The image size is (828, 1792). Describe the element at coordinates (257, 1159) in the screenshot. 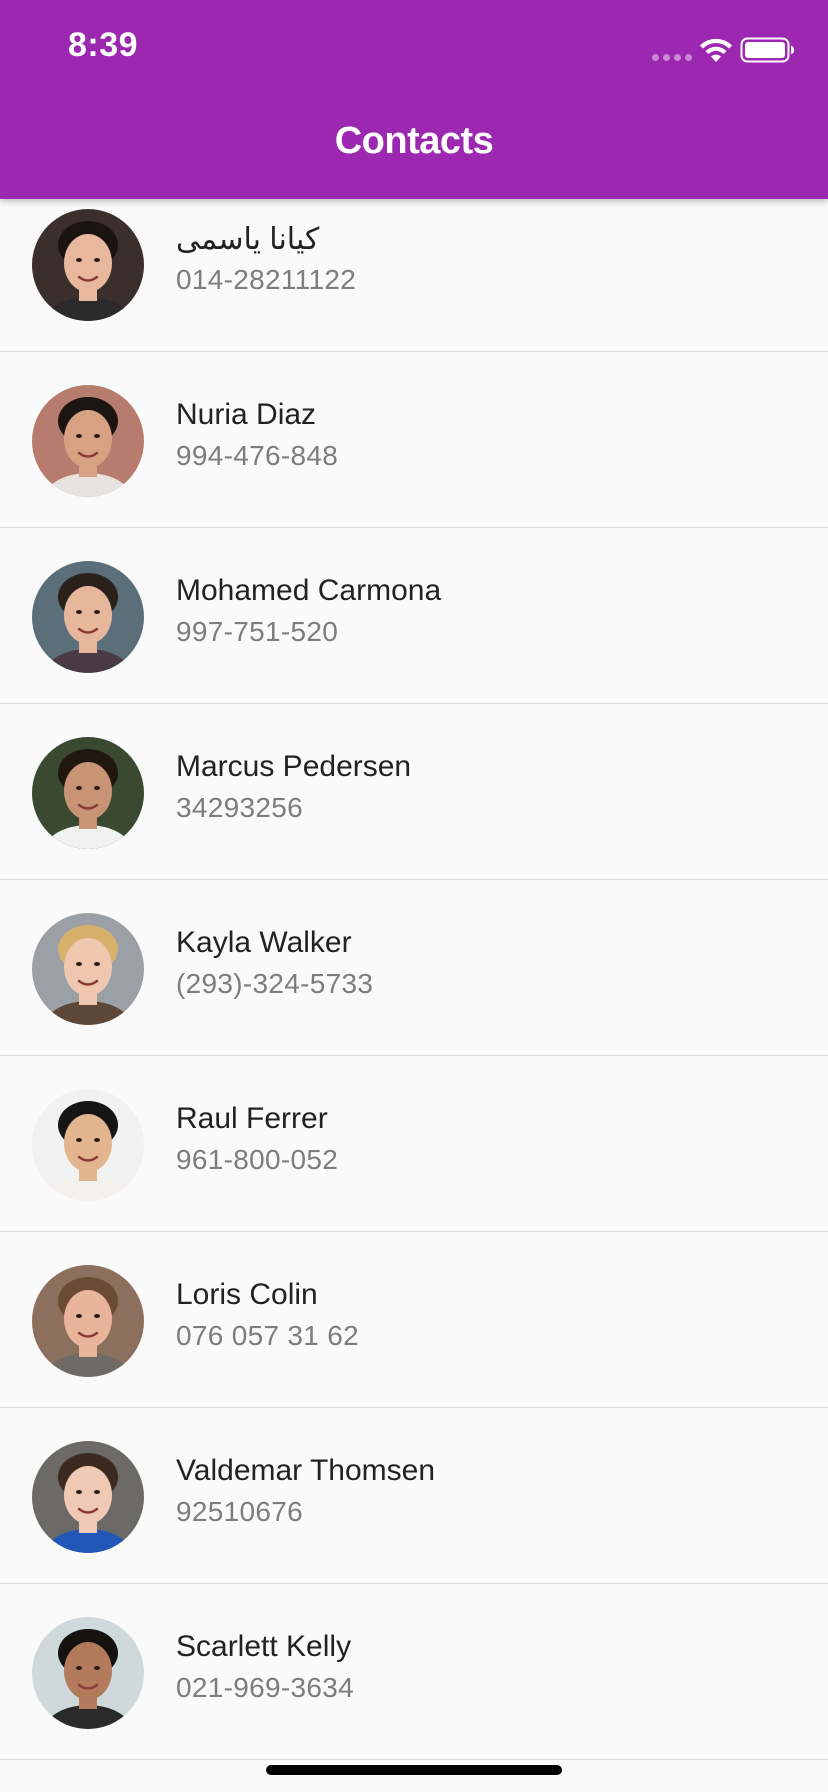

I see `contact-phone: 961-800-052` at that location.